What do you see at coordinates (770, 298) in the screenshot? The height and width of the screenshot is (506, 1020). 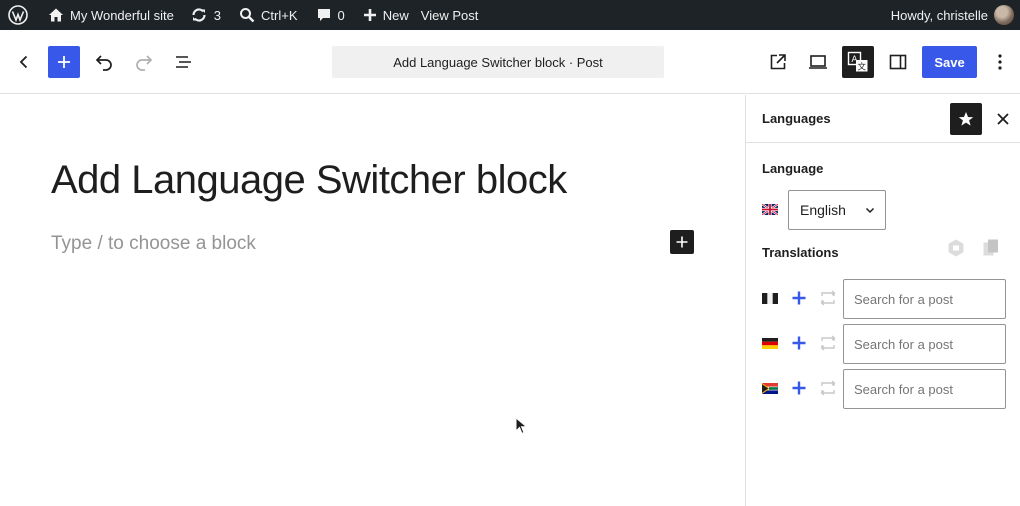 I see `france-flag-icon` at bounding box center [770, 298].